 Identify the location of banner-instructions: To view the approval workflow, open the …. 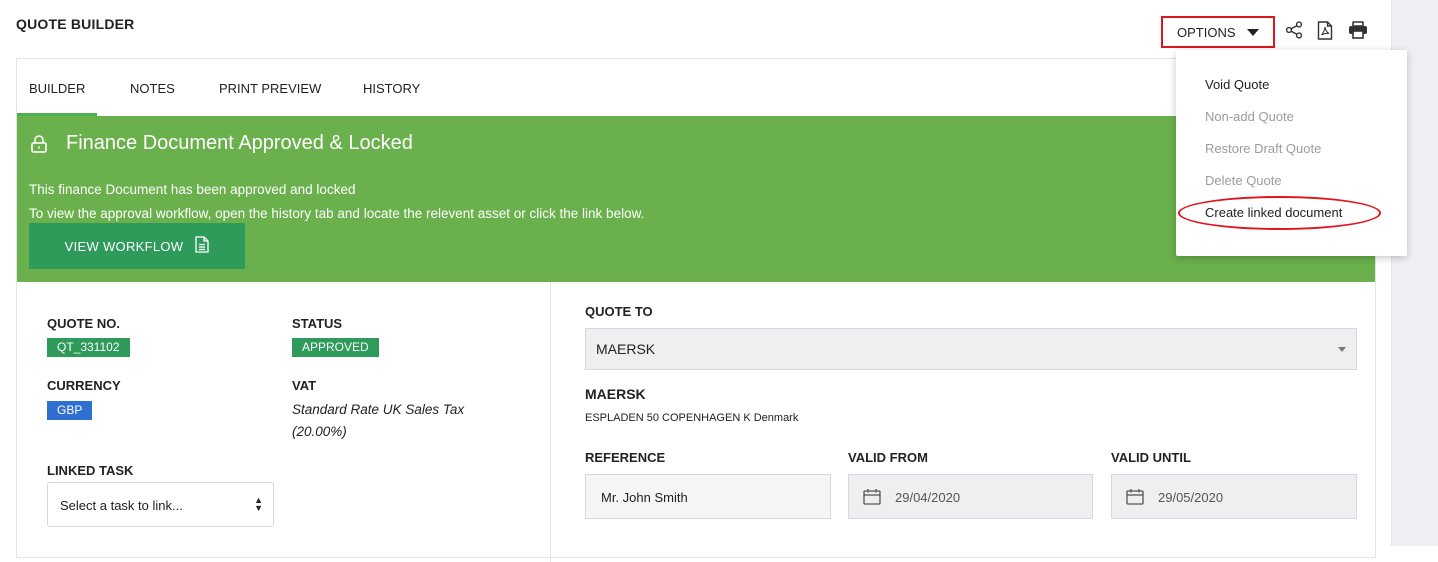
(337, 213).